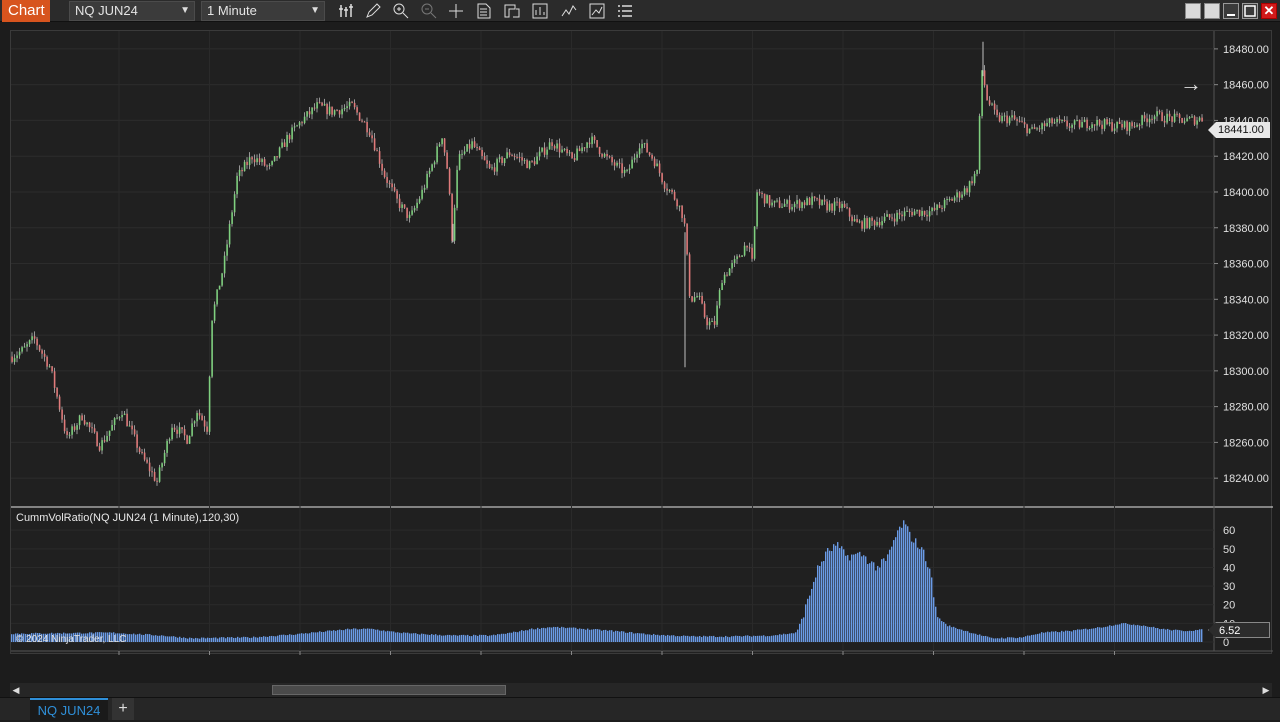 This screenshot has width=1280, height=722. I want to click on interval-selector: 1 Minute ▼, so click(263, 11).